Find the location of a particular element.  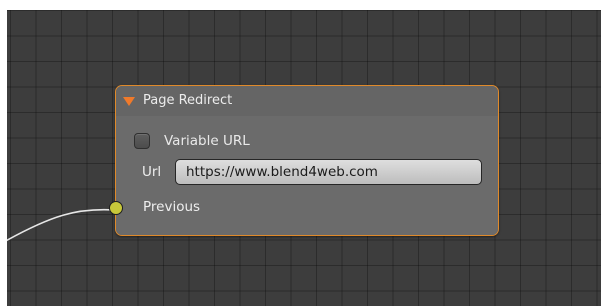

url-input is located at coordinates (328, 172).